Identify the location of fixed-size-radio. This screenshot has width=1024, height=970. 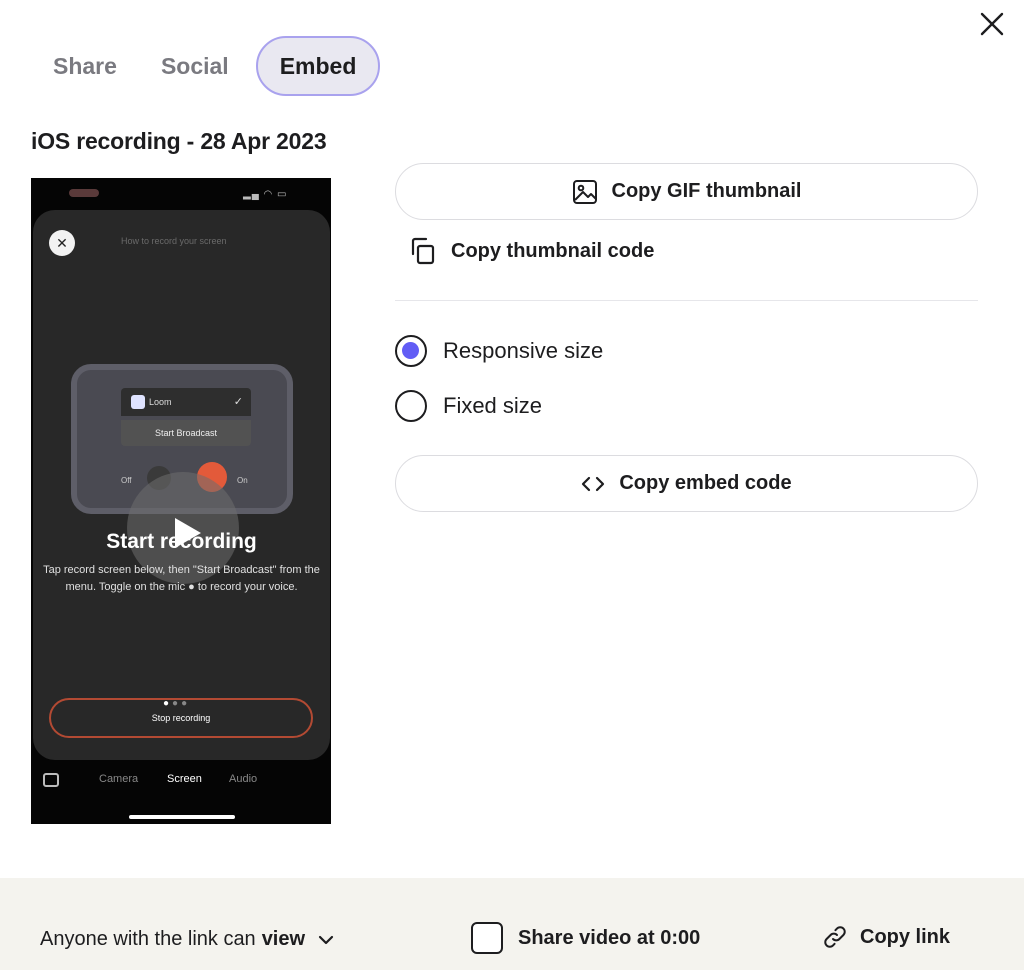
(411, 406).